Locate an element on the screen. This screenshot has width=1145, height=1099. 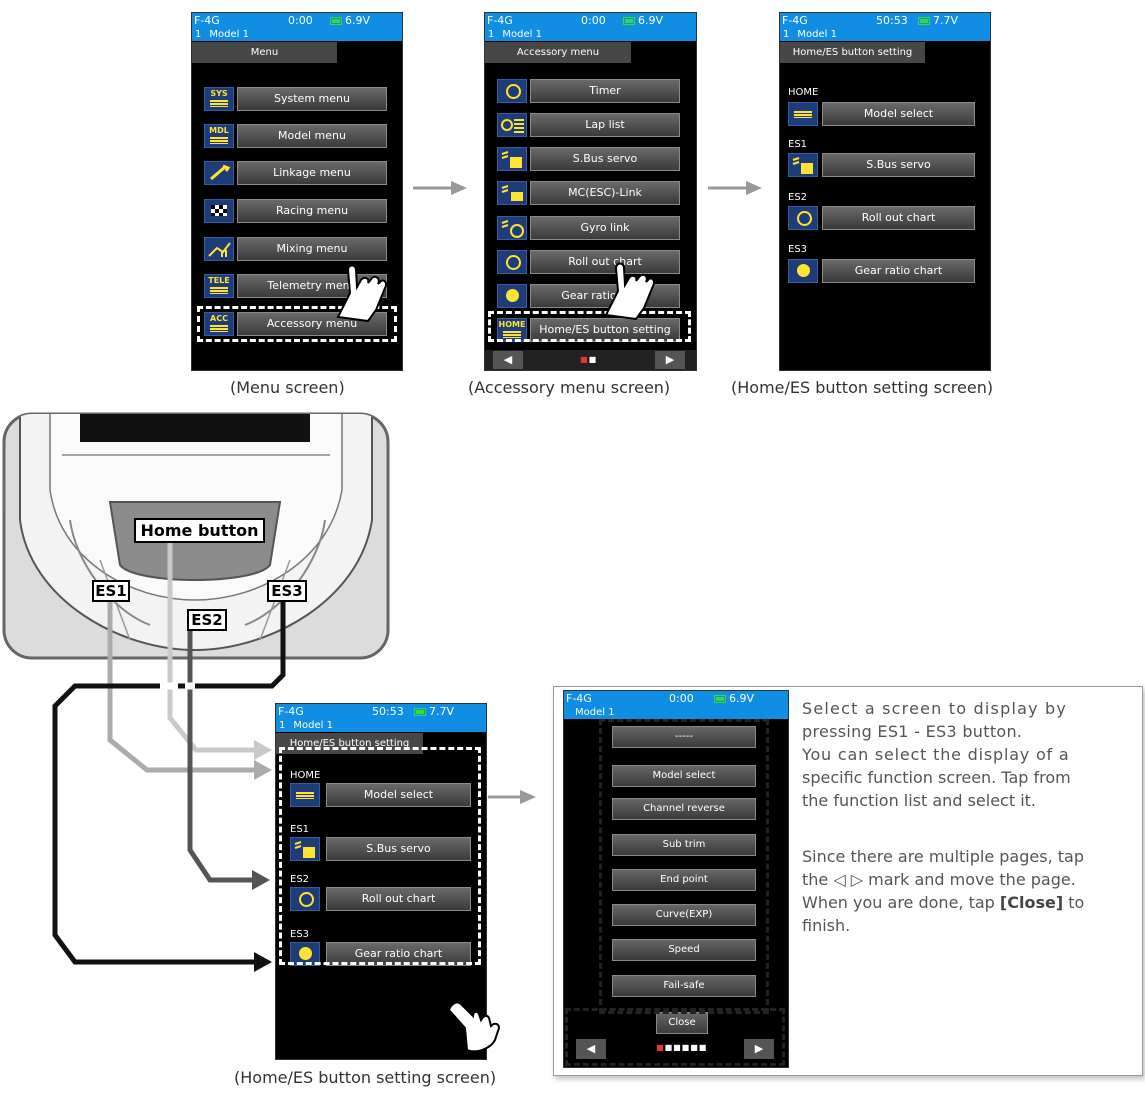
status-bar: F-4G 0:00 6.9V is located at coordinates (676, 699).